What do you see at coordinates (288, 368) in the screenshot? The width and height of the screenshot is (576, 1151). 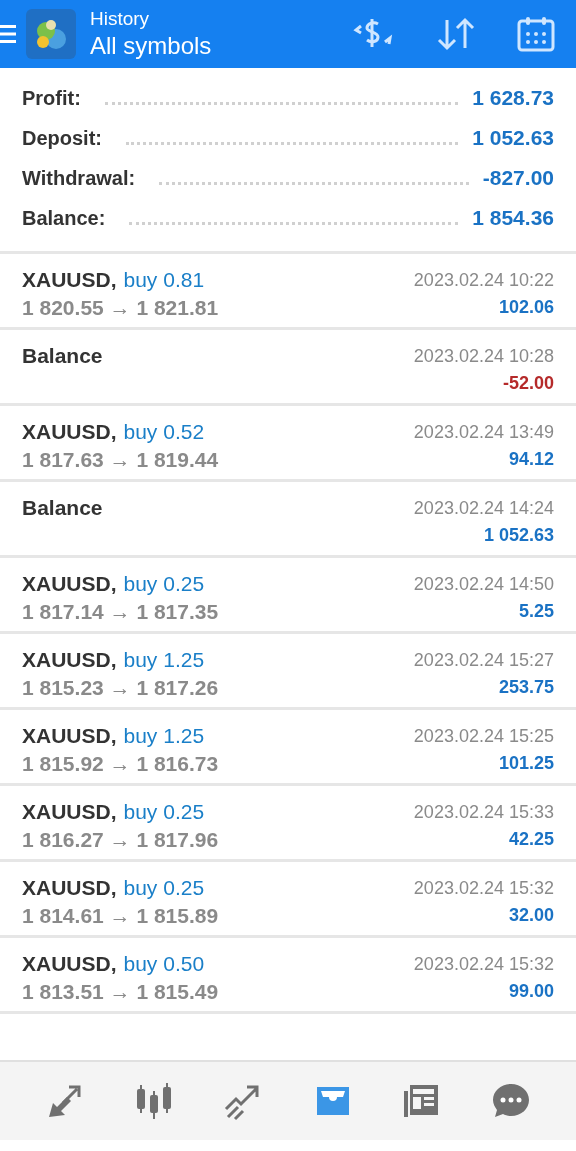 I see `deal-row: Balance 2023.02.24 10:28 -52.00` at bounding box center [288, 368].